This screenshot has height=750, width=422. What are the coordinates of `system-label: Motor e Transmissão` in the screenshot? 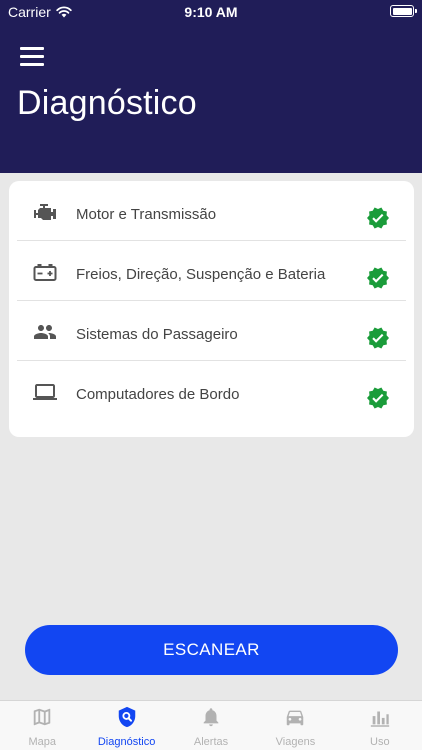 It's located at (146, 214).